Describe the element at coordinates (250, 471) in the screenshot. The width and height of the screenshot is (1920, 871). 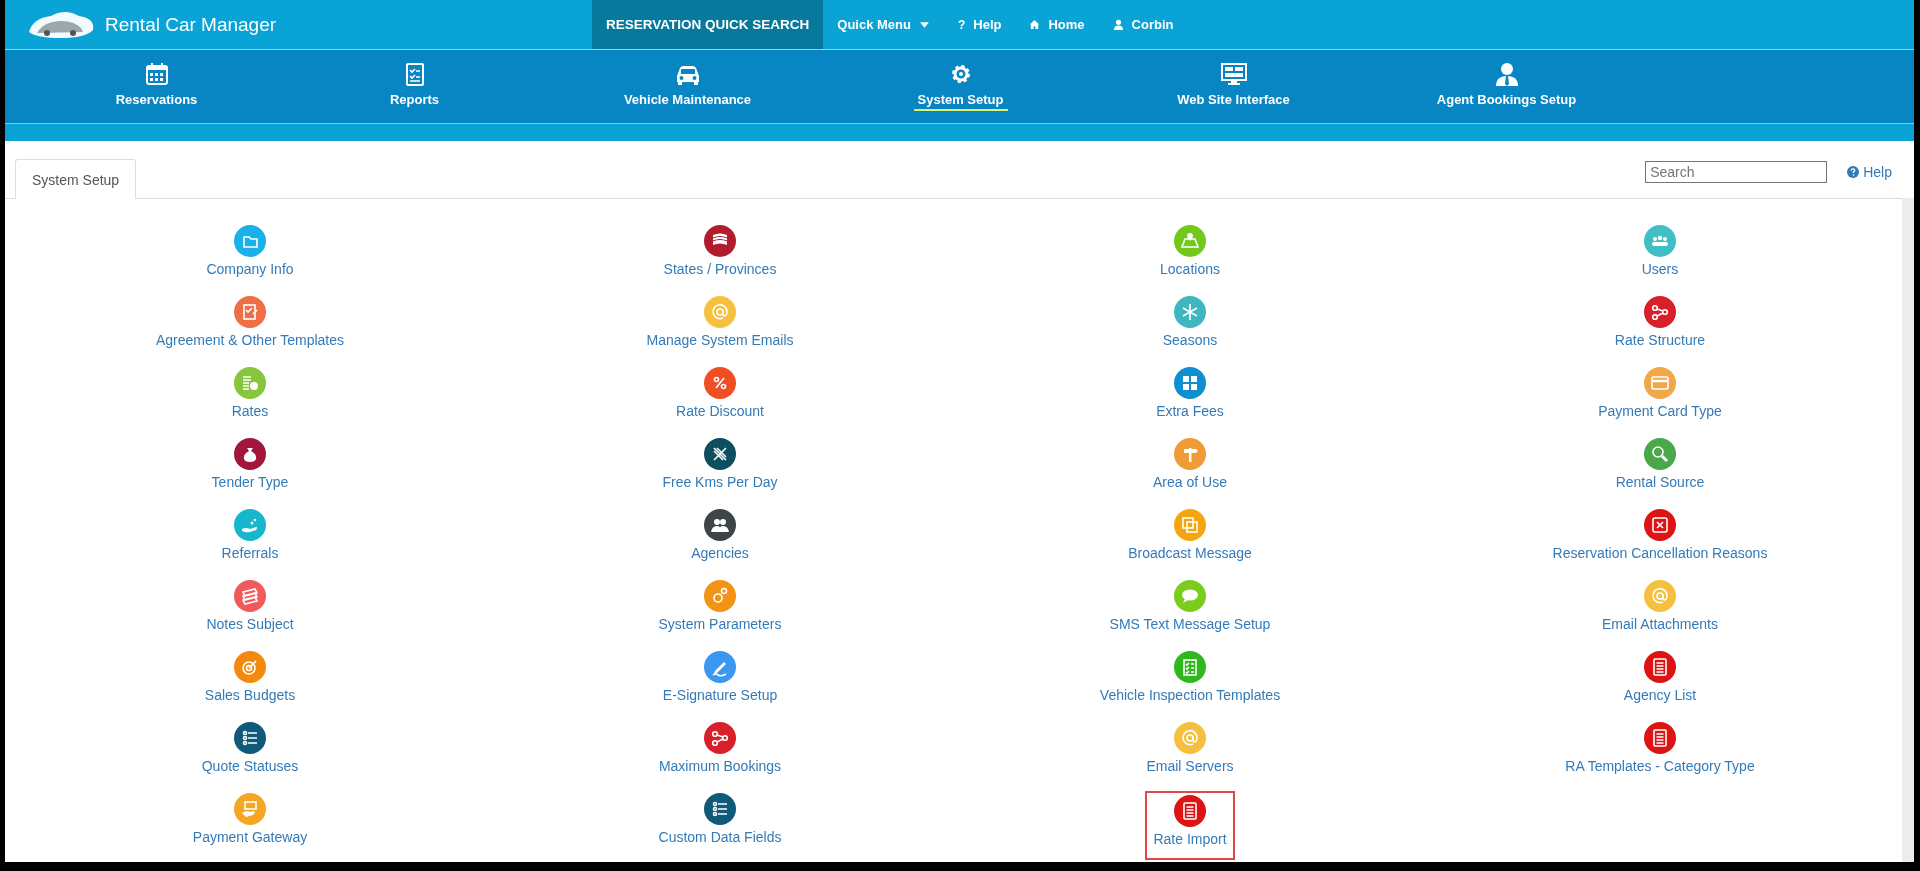
I see `setup-link: Tender Type` at that location.